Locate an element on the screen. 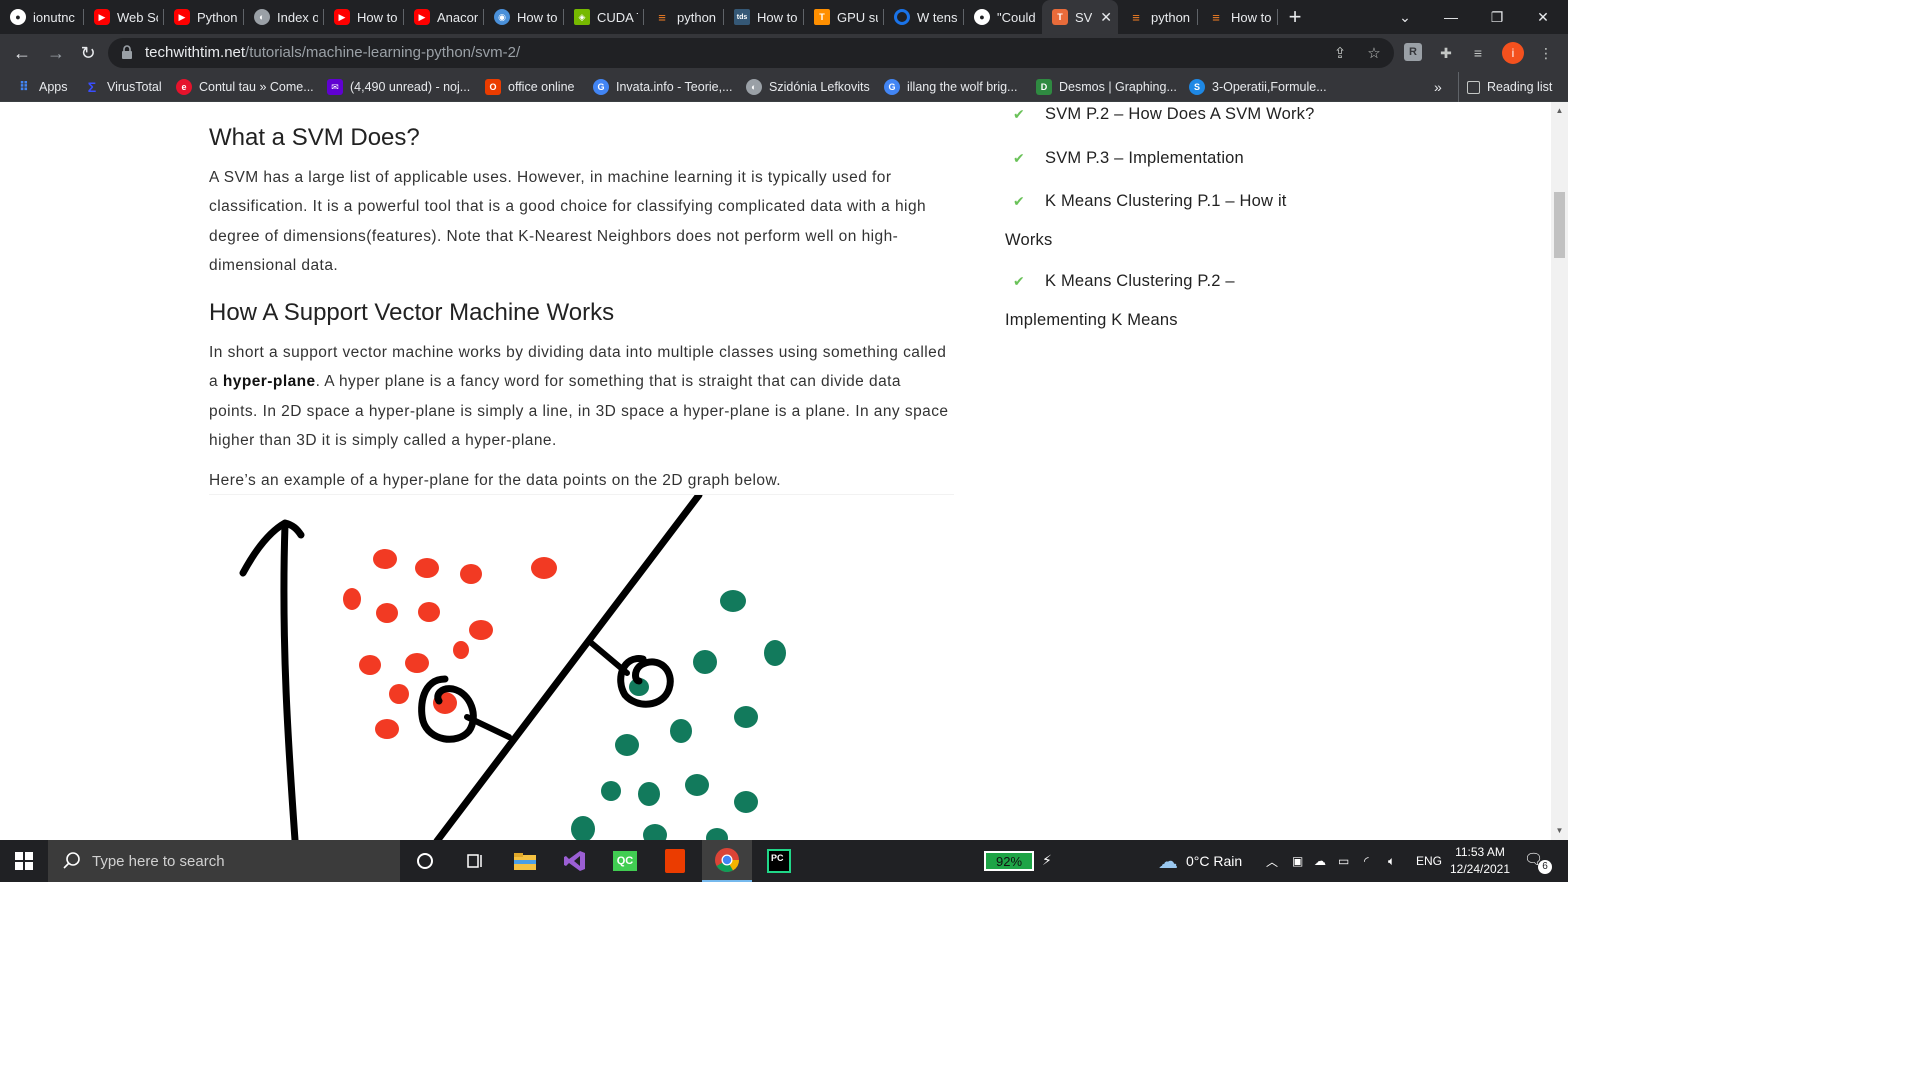 This screenshot has height=1080, width=1920. windows-start-button is located at coordinates (24, 861).